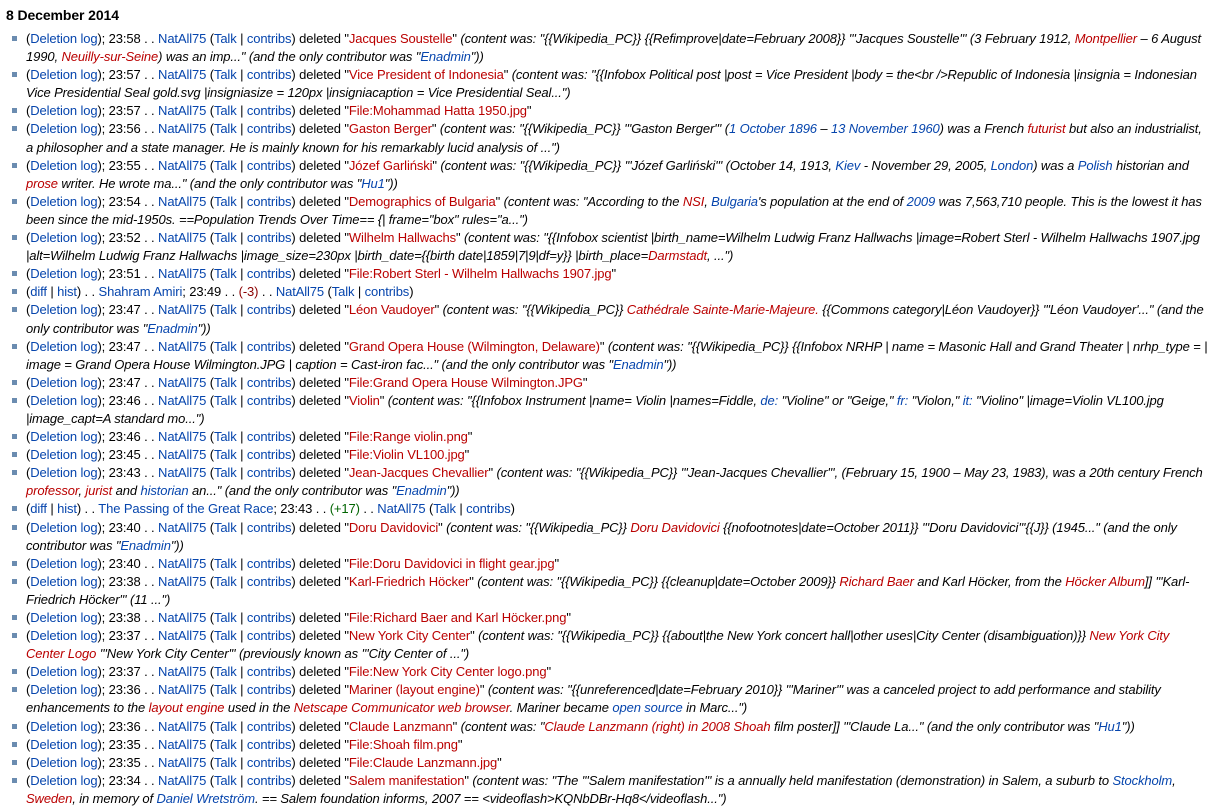  Describe the element at coordinates (1012, 165) in the screenshot. I see `summary-link: London` at that location.